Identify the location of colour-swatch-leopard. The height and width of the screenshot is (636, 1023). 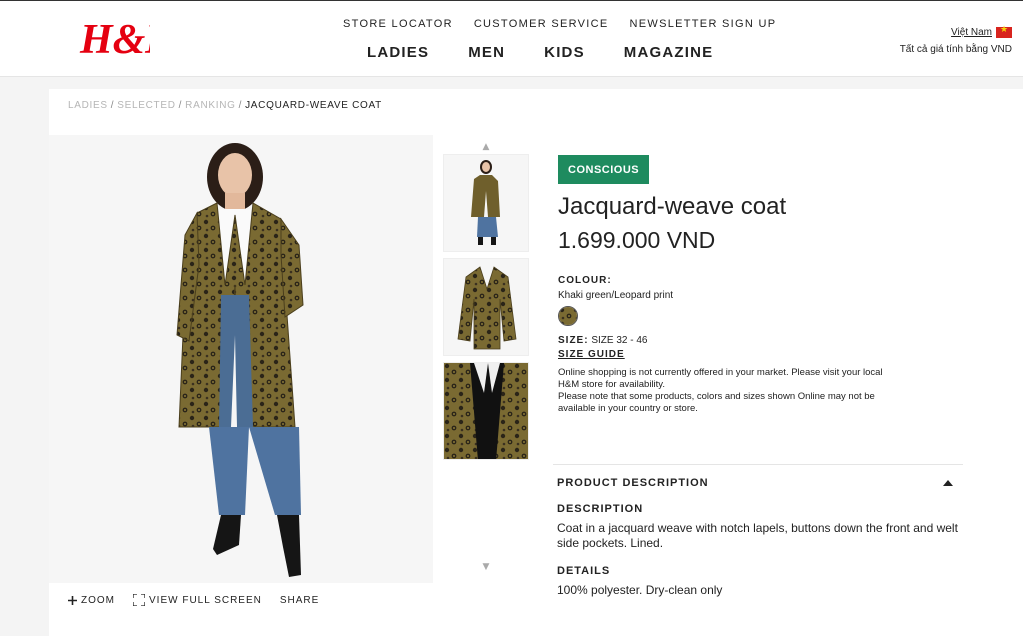
(568, 316).